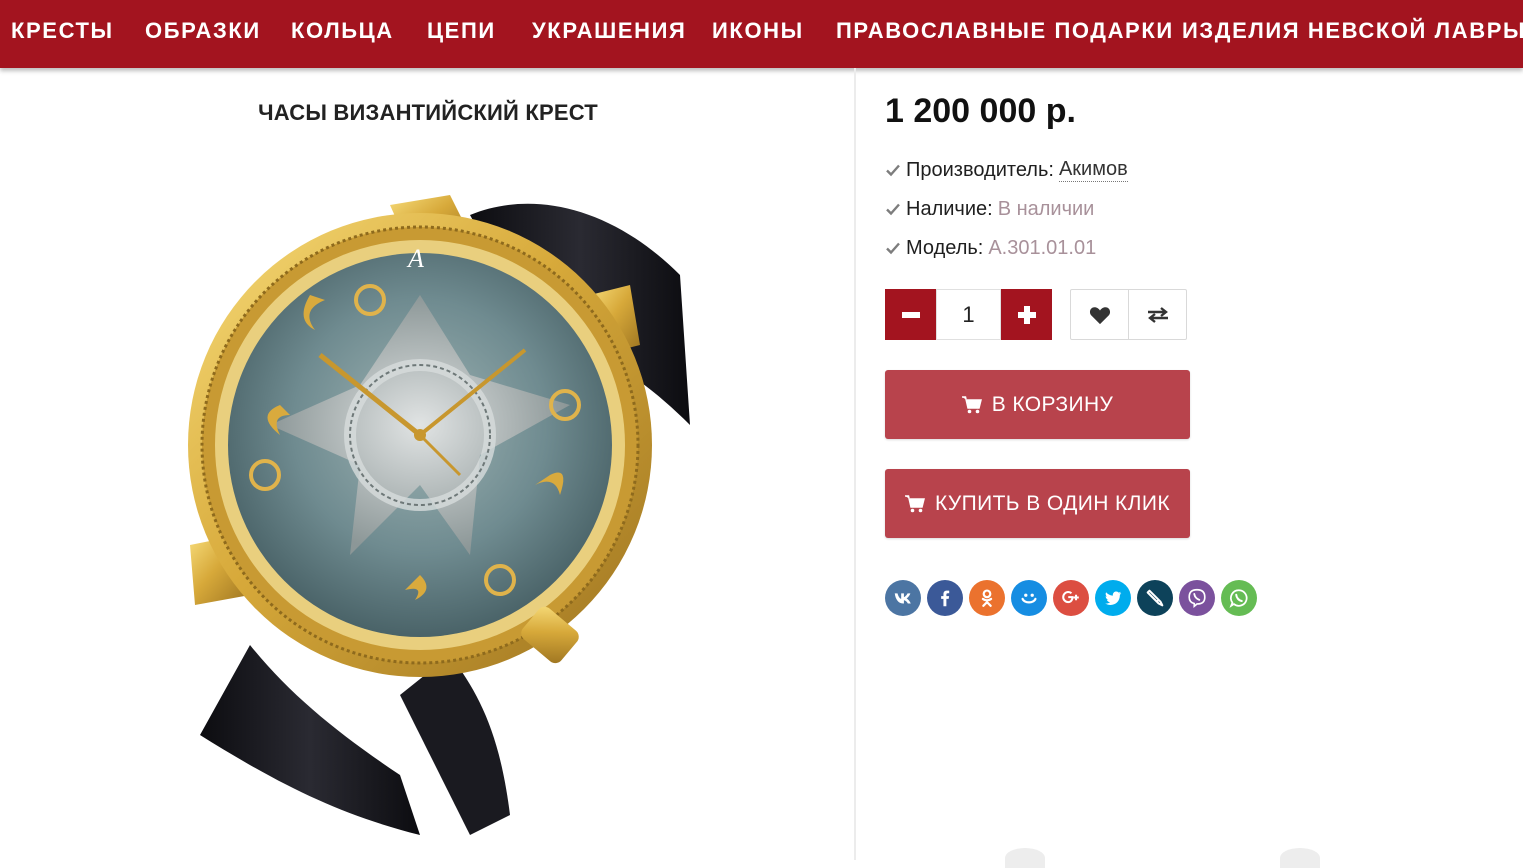 Image resolution: width=1523 pixels, height=868 pixels. I want to click on whatsapp-glyph, so click(1238, 598).